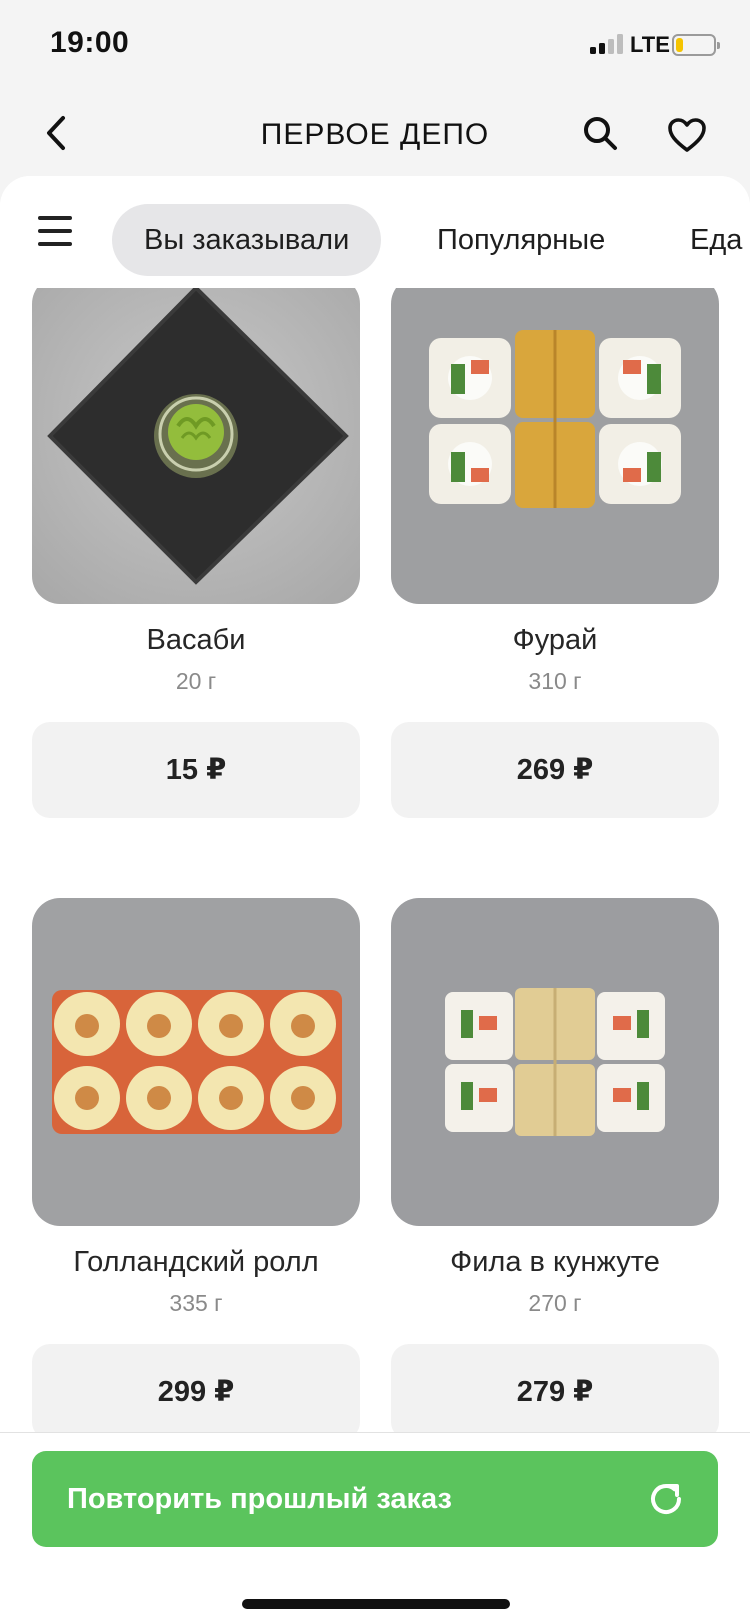 The width and height of the screenshot is (750, 1624). Describe the element at coordinates (375, 45) in the screenshot. I see `status-bar: 19:00 LTE` at that location.